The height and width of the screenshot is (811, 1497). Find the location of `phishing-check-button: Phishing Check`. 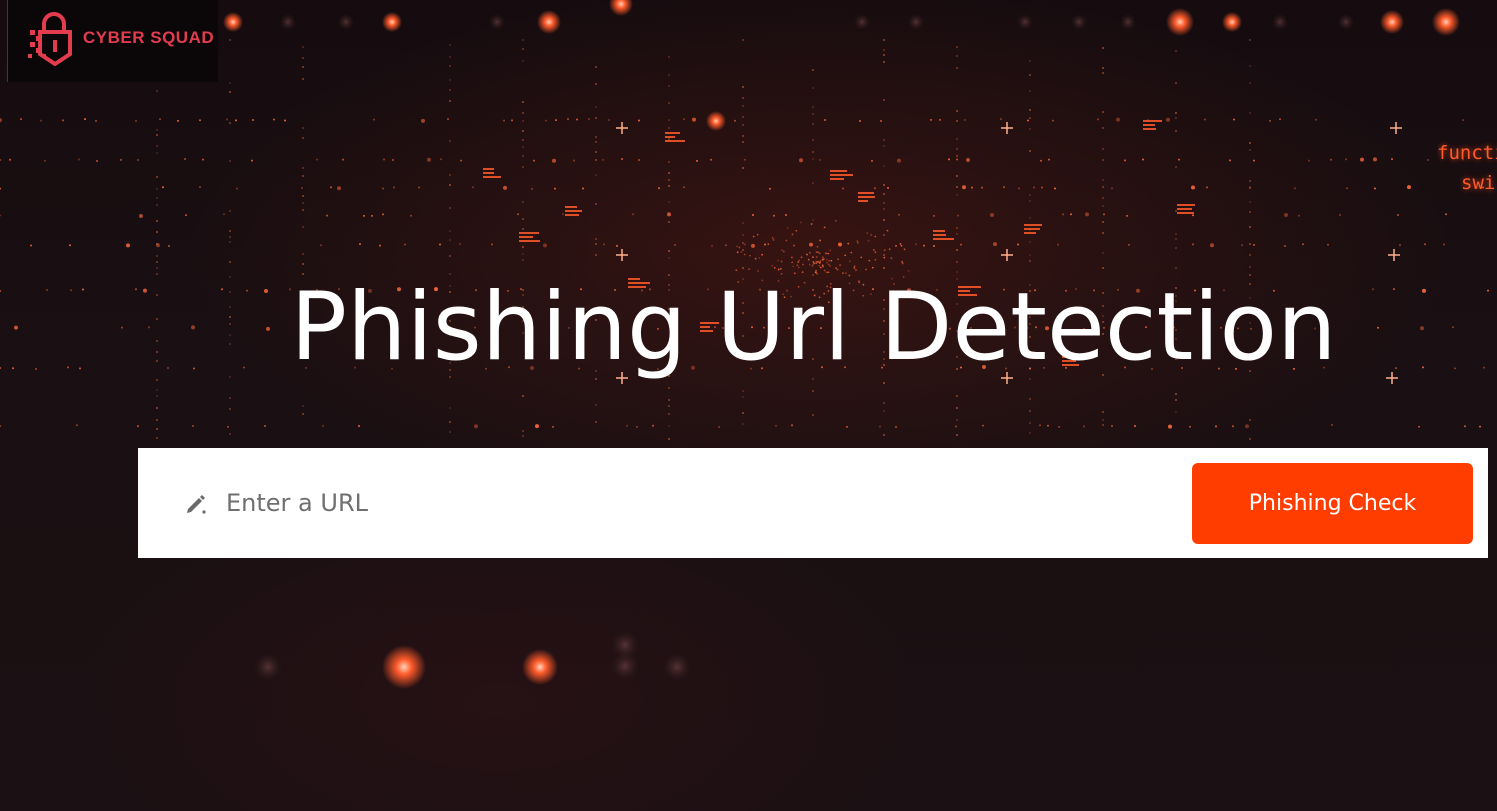

phishing-check-button: Phishing Check is located at coordinates (1332, 503).